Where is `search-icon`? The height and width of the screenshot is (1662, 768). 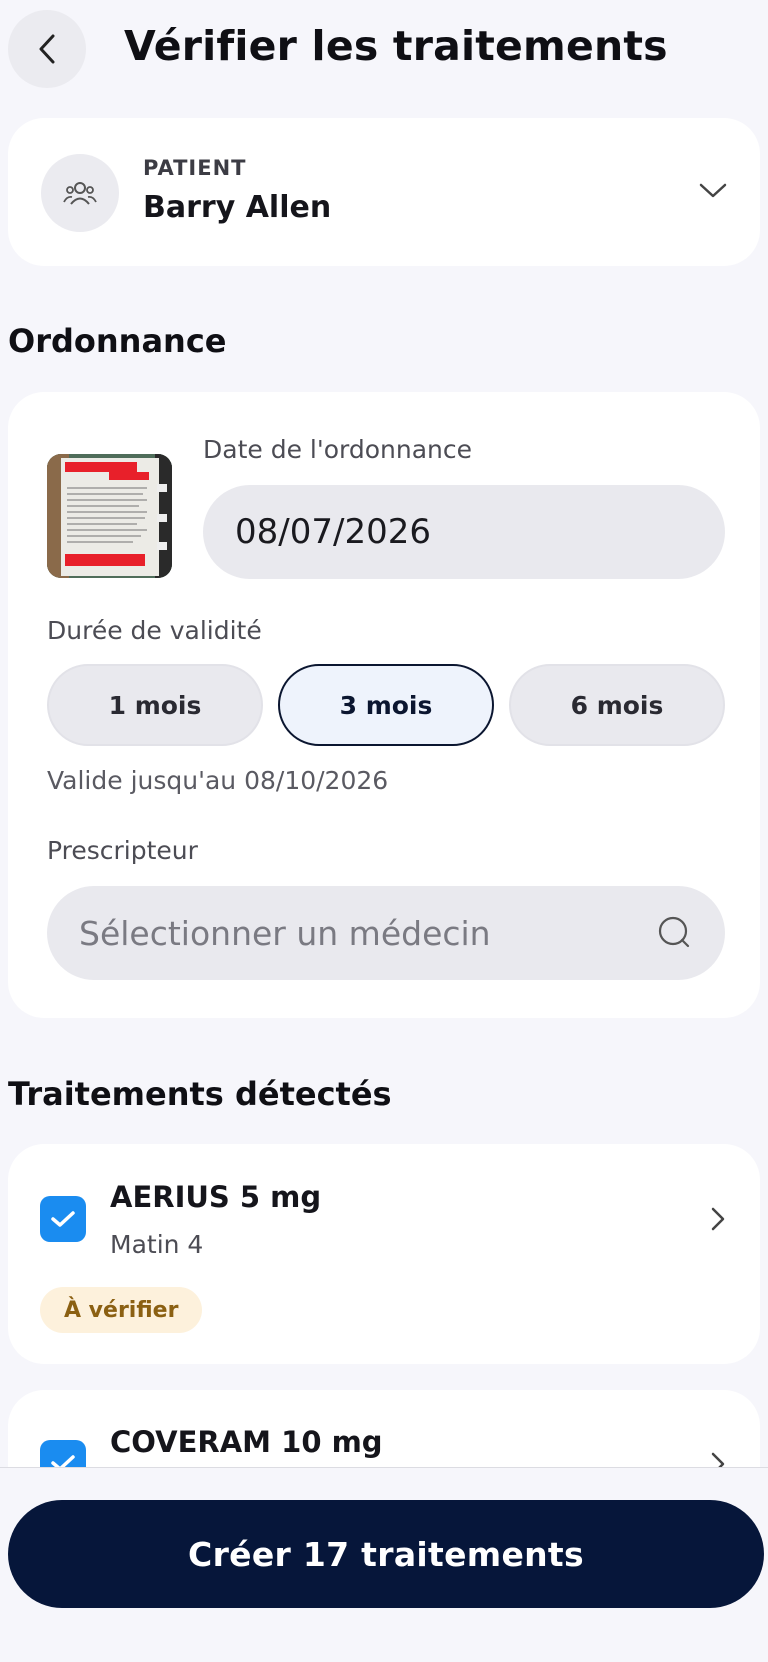 search-icon is located at coordinates (674, 932).